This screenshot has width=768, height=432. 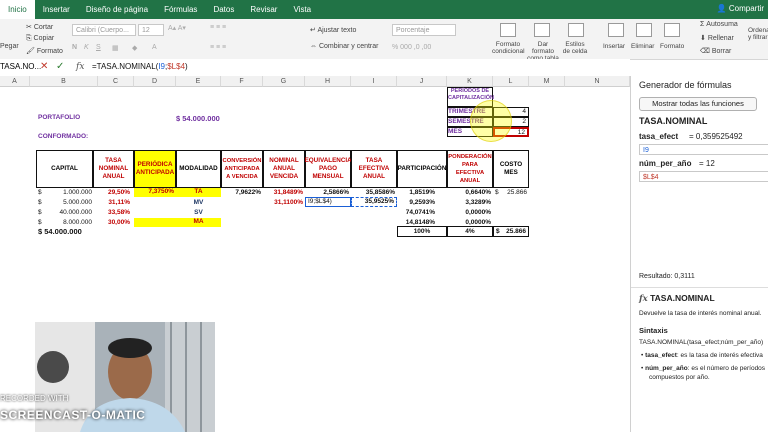 What do you see at coordinates (114, 192) in the screenshot?
I see `row1-tasa: 29,50%` at bounding box center [114, 192].